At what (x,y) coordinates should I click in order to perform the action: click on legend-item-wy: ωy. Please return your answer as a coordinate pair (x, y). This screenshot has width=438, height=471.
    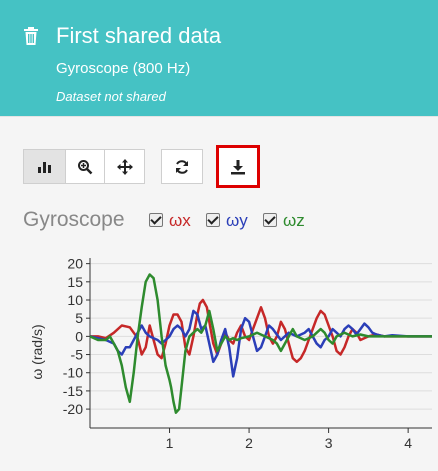
    Looking at the image, I should click on (227, 220).